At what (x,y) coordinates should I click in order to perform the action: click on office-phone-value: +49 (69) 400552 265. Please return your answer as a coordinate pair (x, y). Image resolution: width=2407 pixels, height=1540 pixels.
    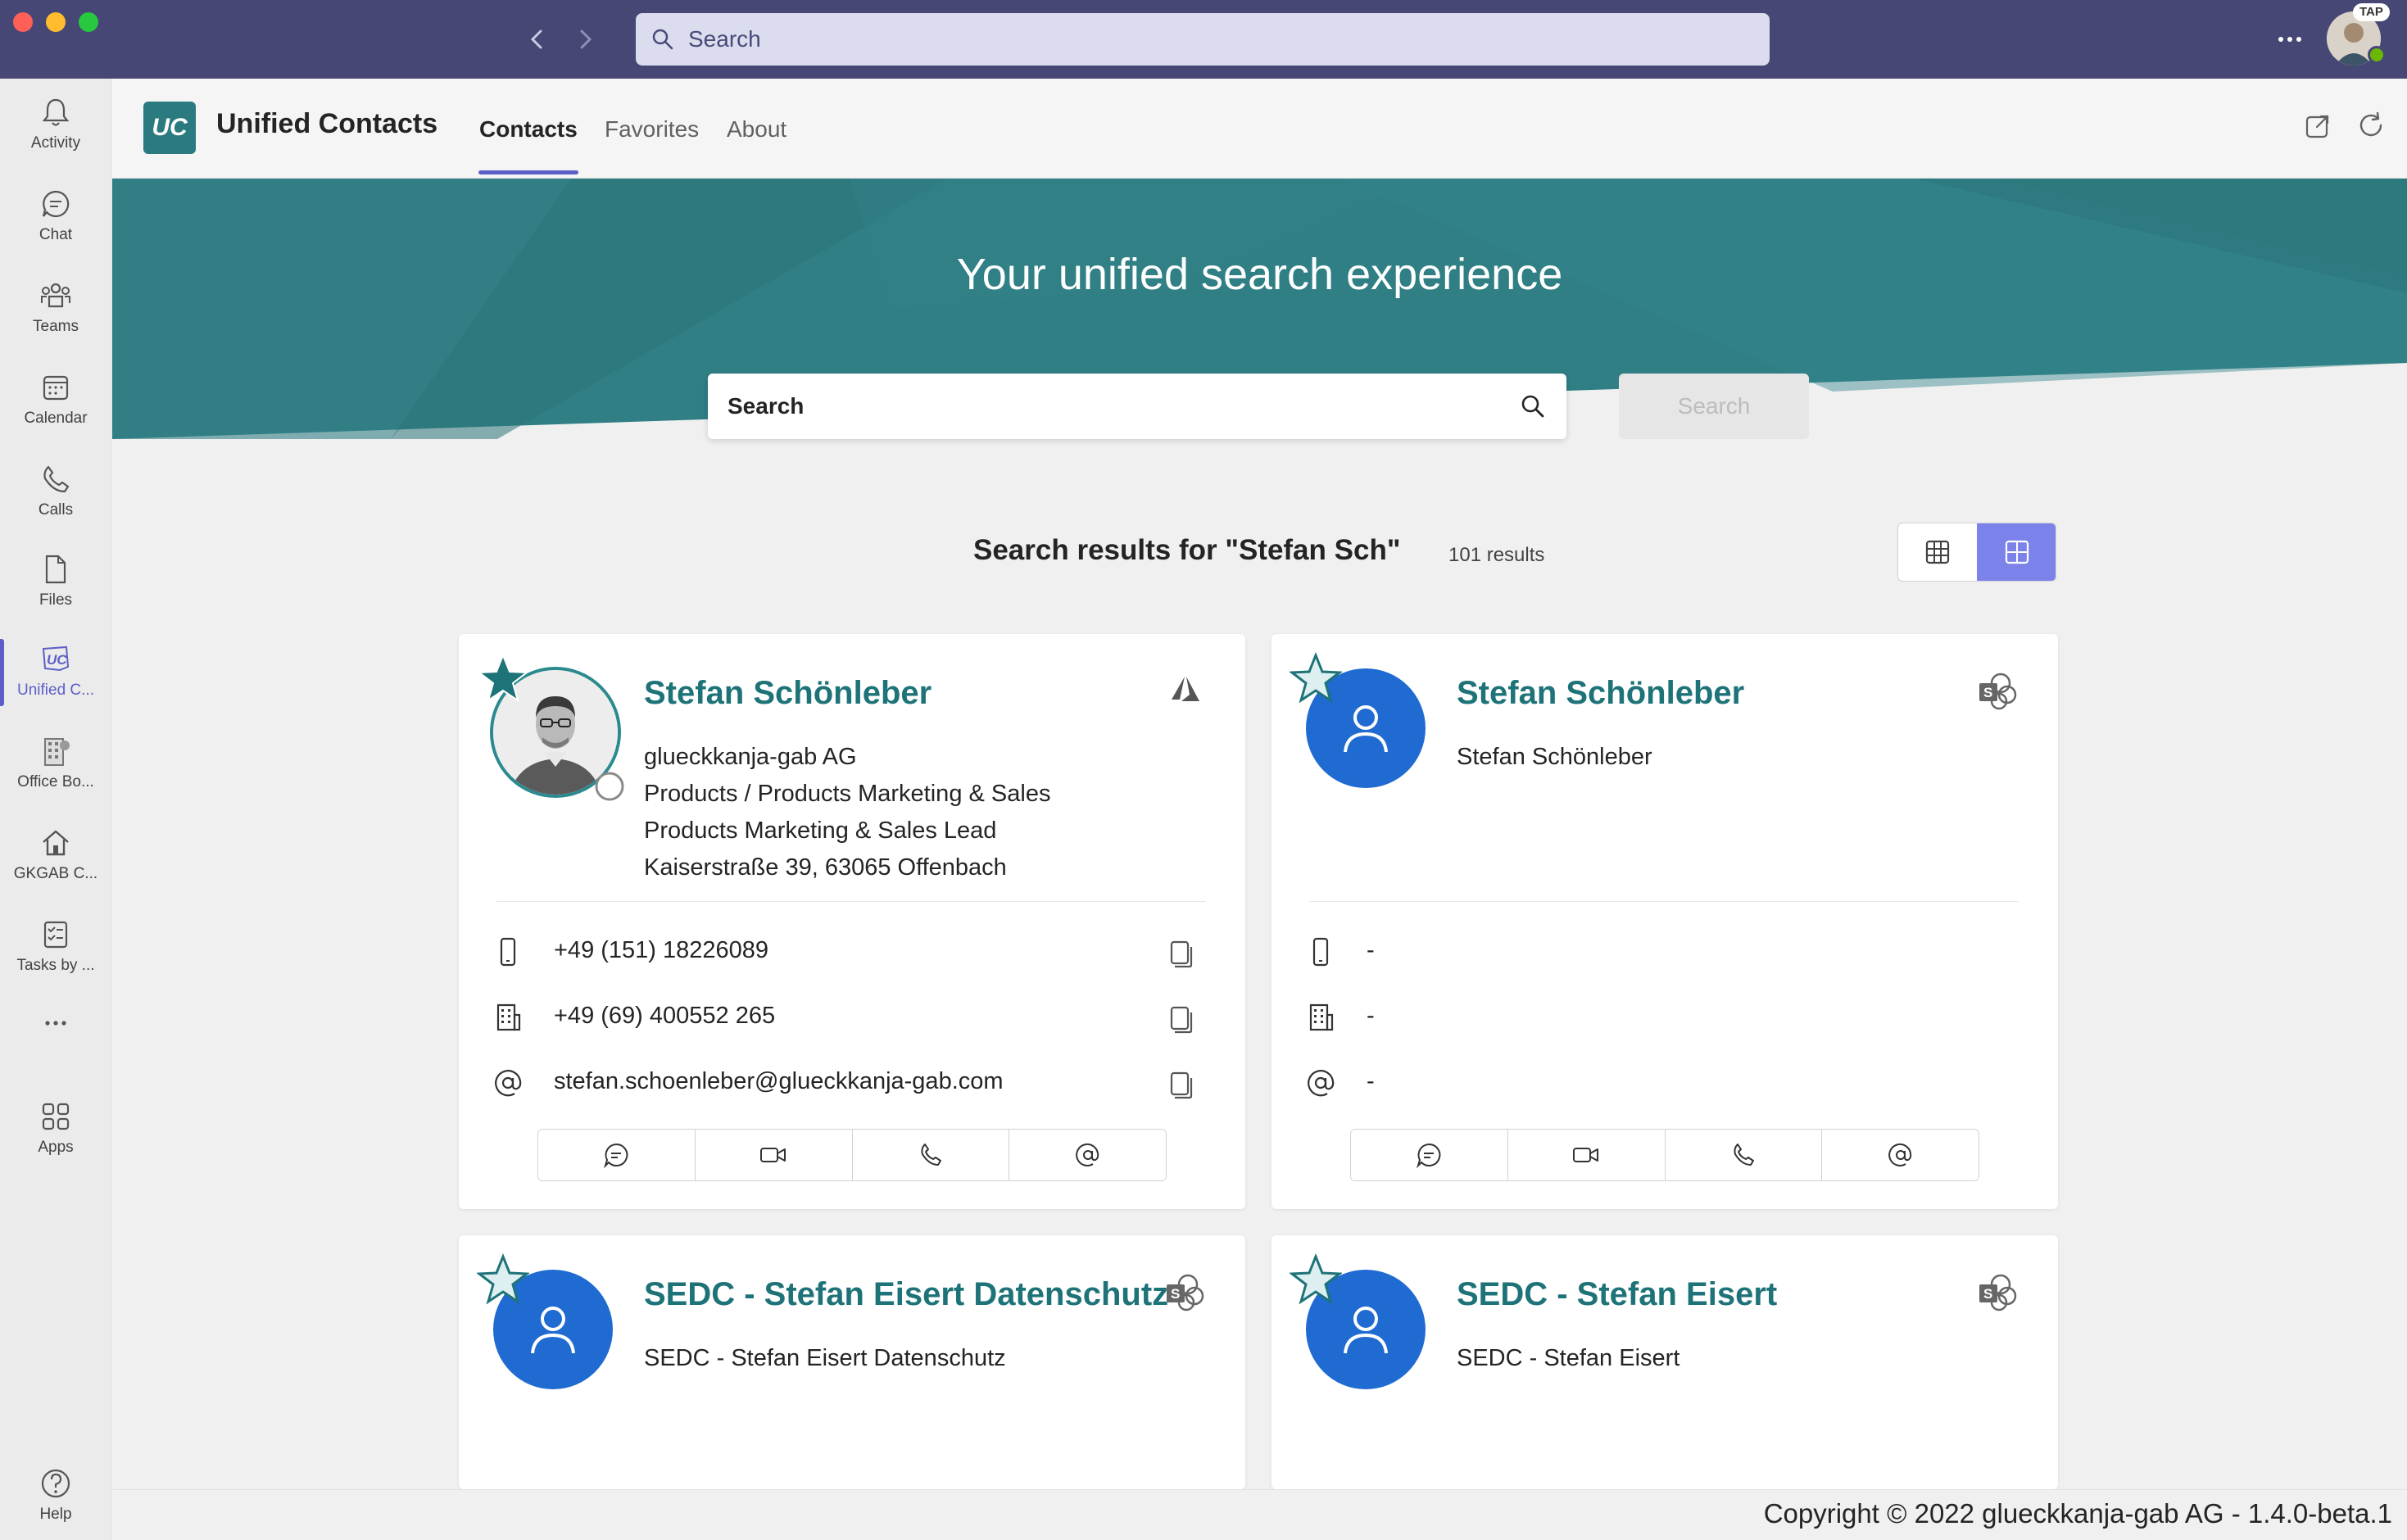
    Looking at the image, I should click on (664, 1016).